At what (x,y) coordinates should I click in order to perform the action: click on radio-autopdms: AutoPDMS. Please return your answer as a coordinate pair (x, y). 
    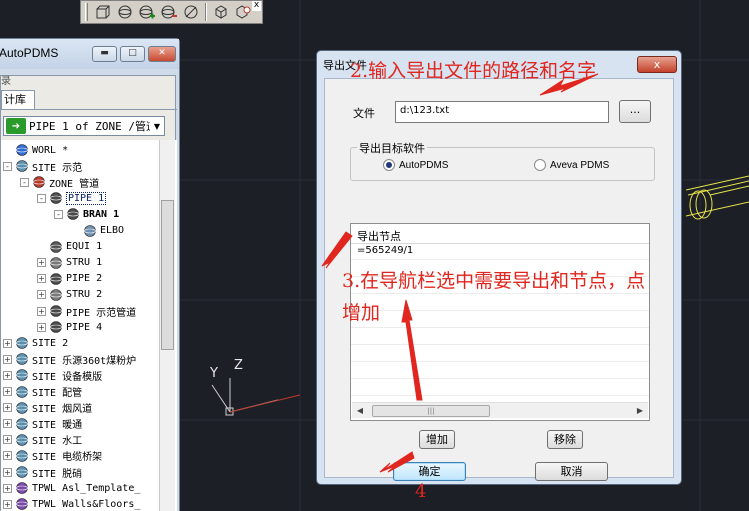
    Looking at the image, I should click on (415, 165).